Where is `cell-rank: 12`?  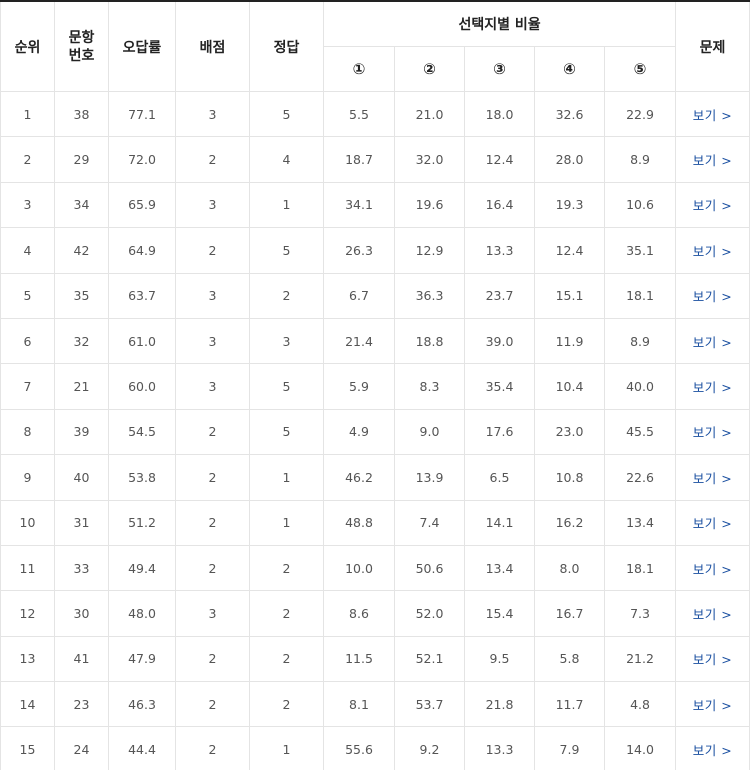
cell-rank: 12 is located at coordinates (27, 613).